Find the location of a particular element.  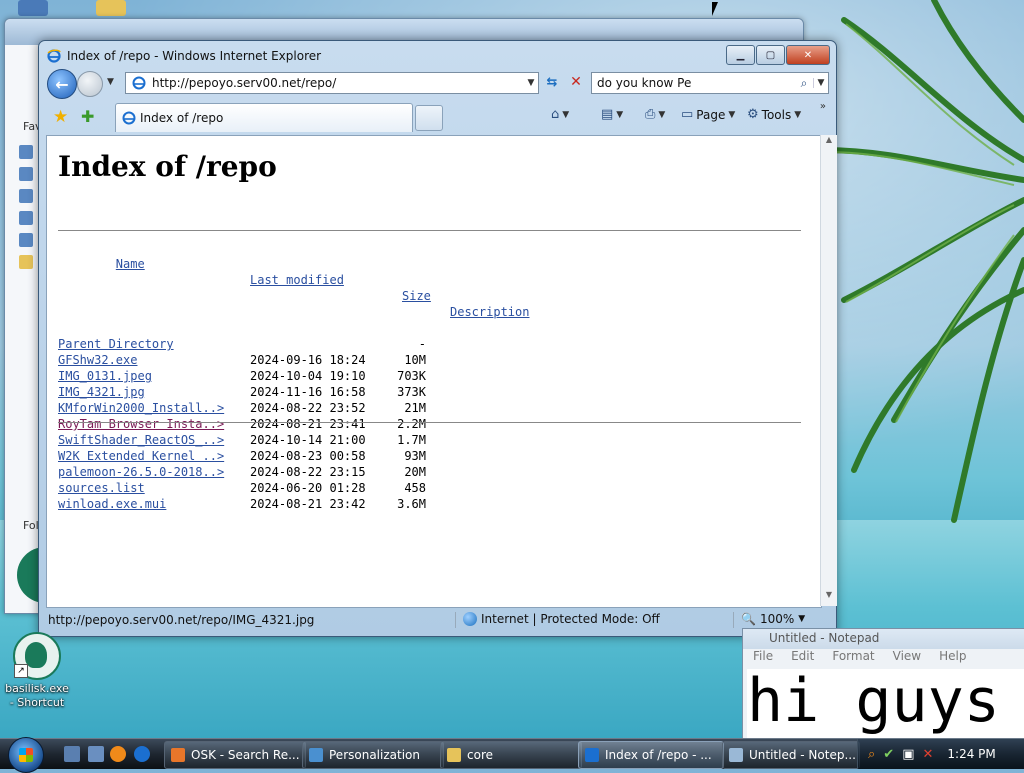

table-row: GFShw32.exe 2024-09-16 18:24 10M is located at coordinates (242, 360).